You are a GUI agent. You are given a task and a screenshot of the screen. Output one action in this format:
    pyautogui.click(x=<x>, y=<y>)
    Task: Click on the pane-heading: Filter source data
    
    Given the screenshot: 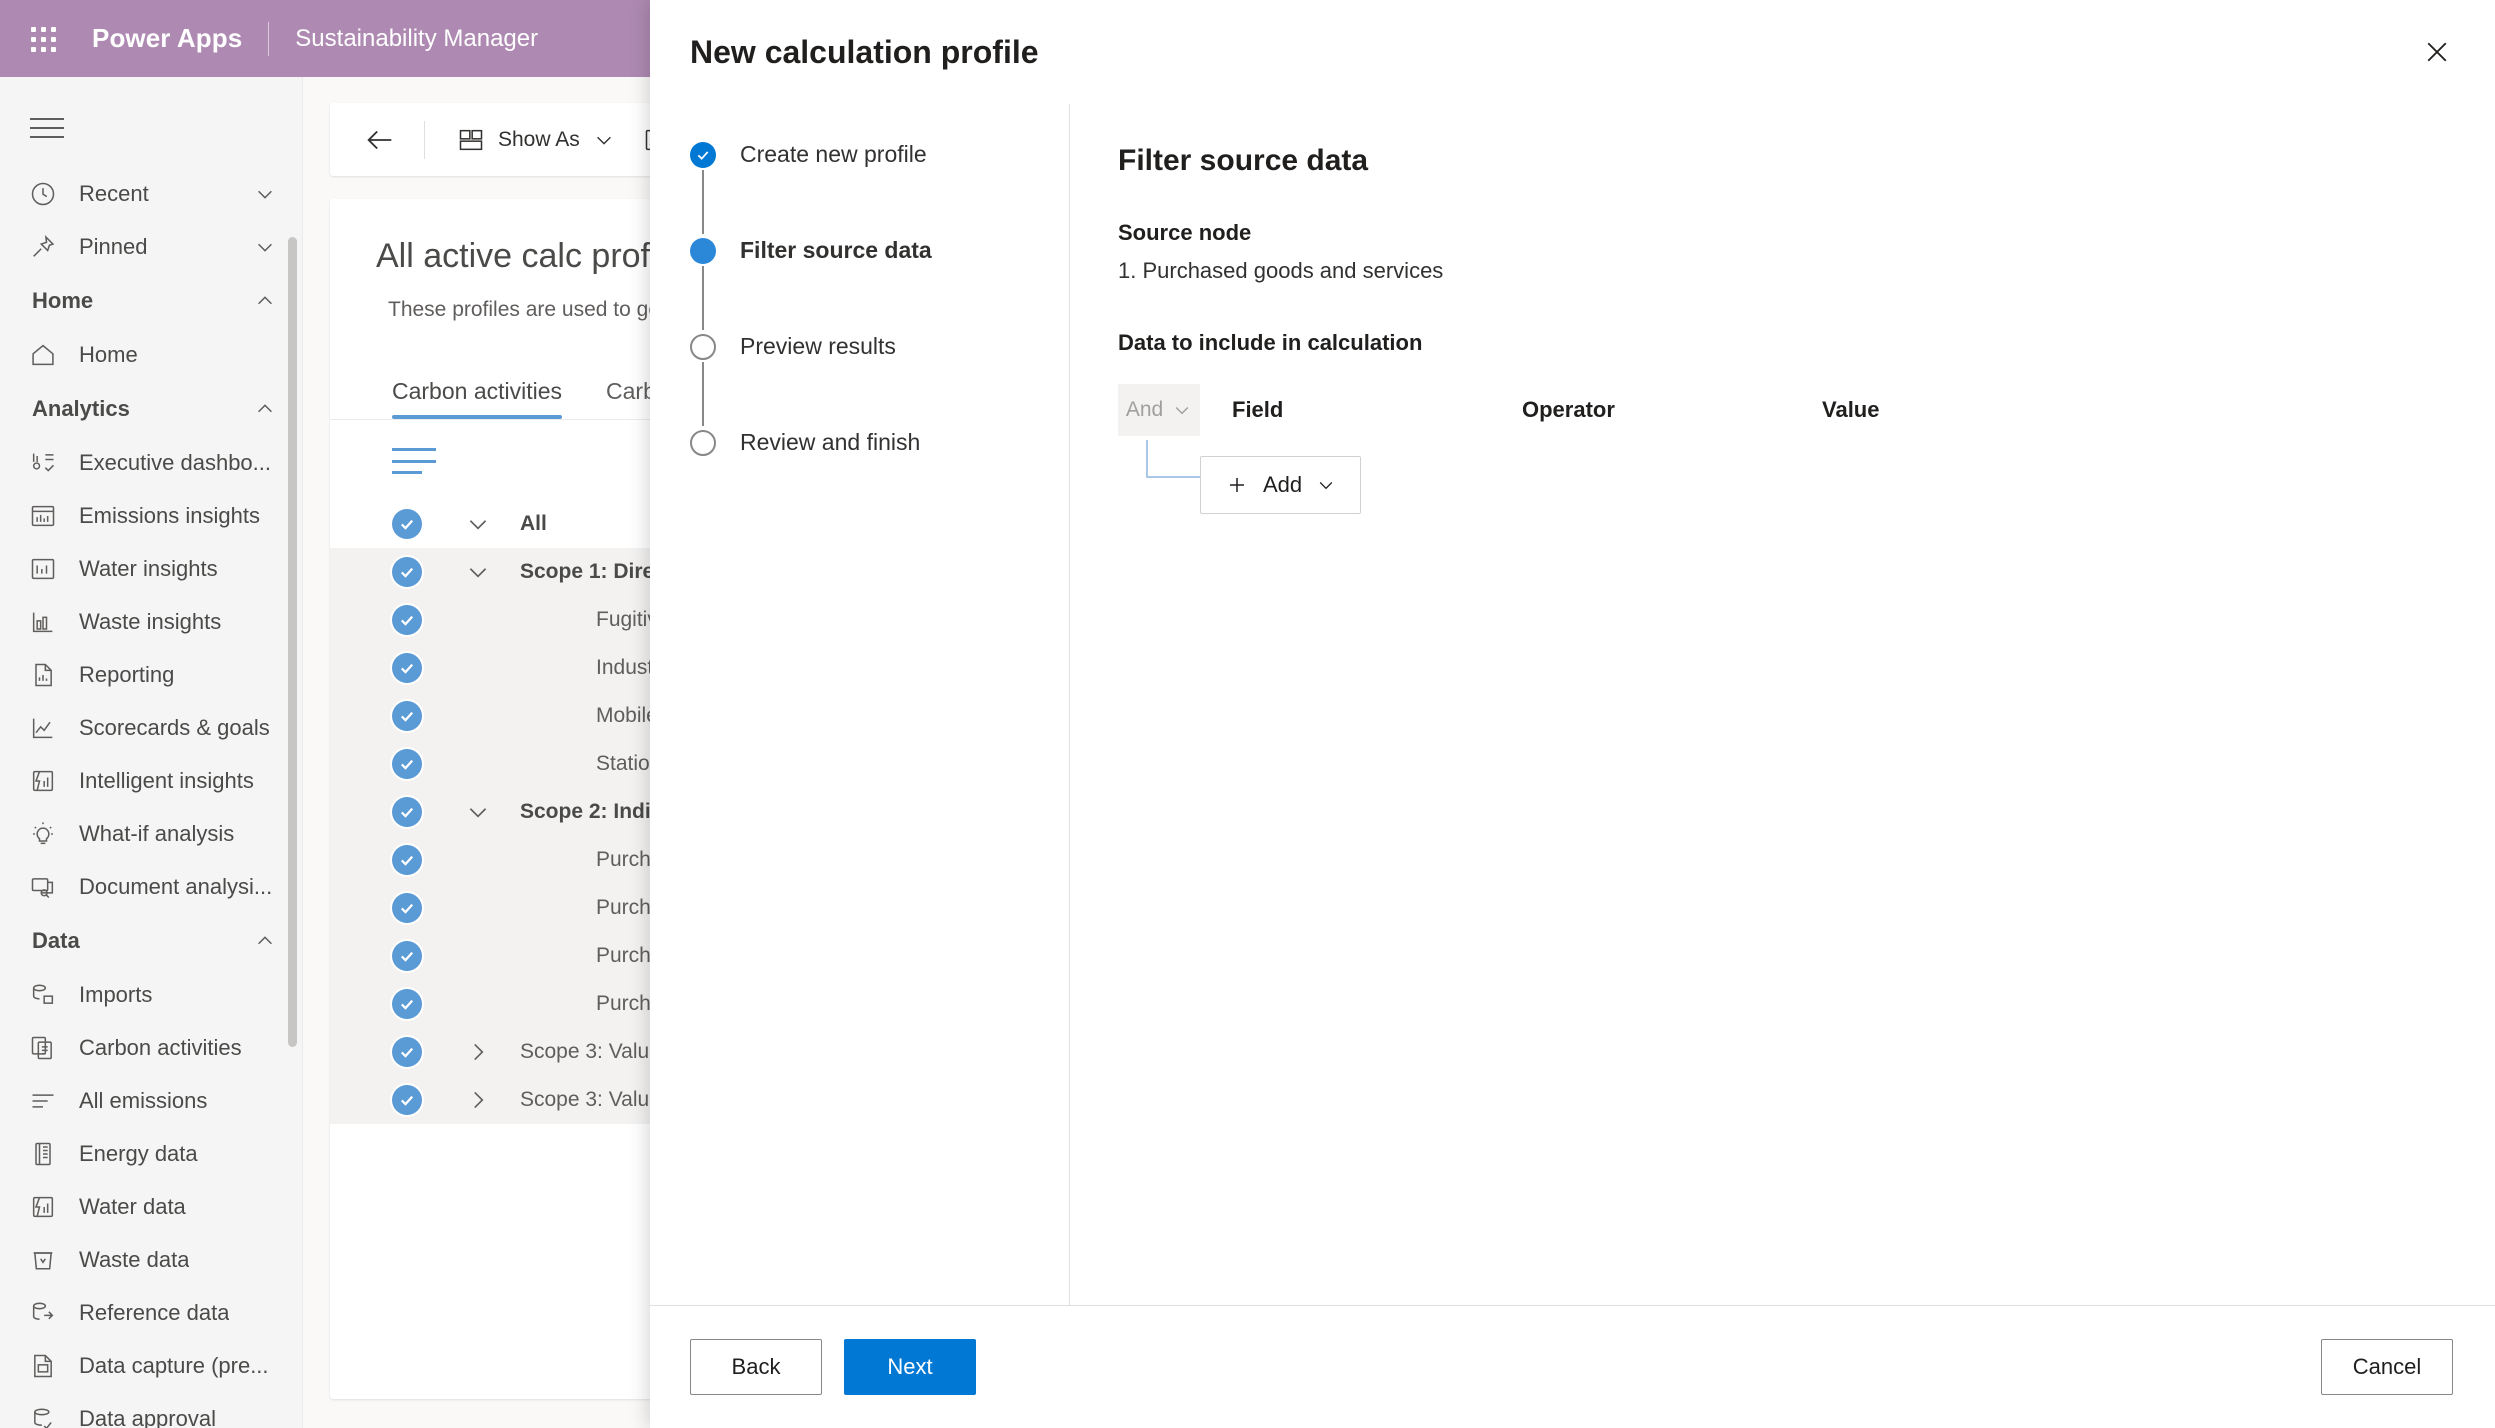 What is the action you would take?
    pyautogui.click(x=1243, y=160)
    